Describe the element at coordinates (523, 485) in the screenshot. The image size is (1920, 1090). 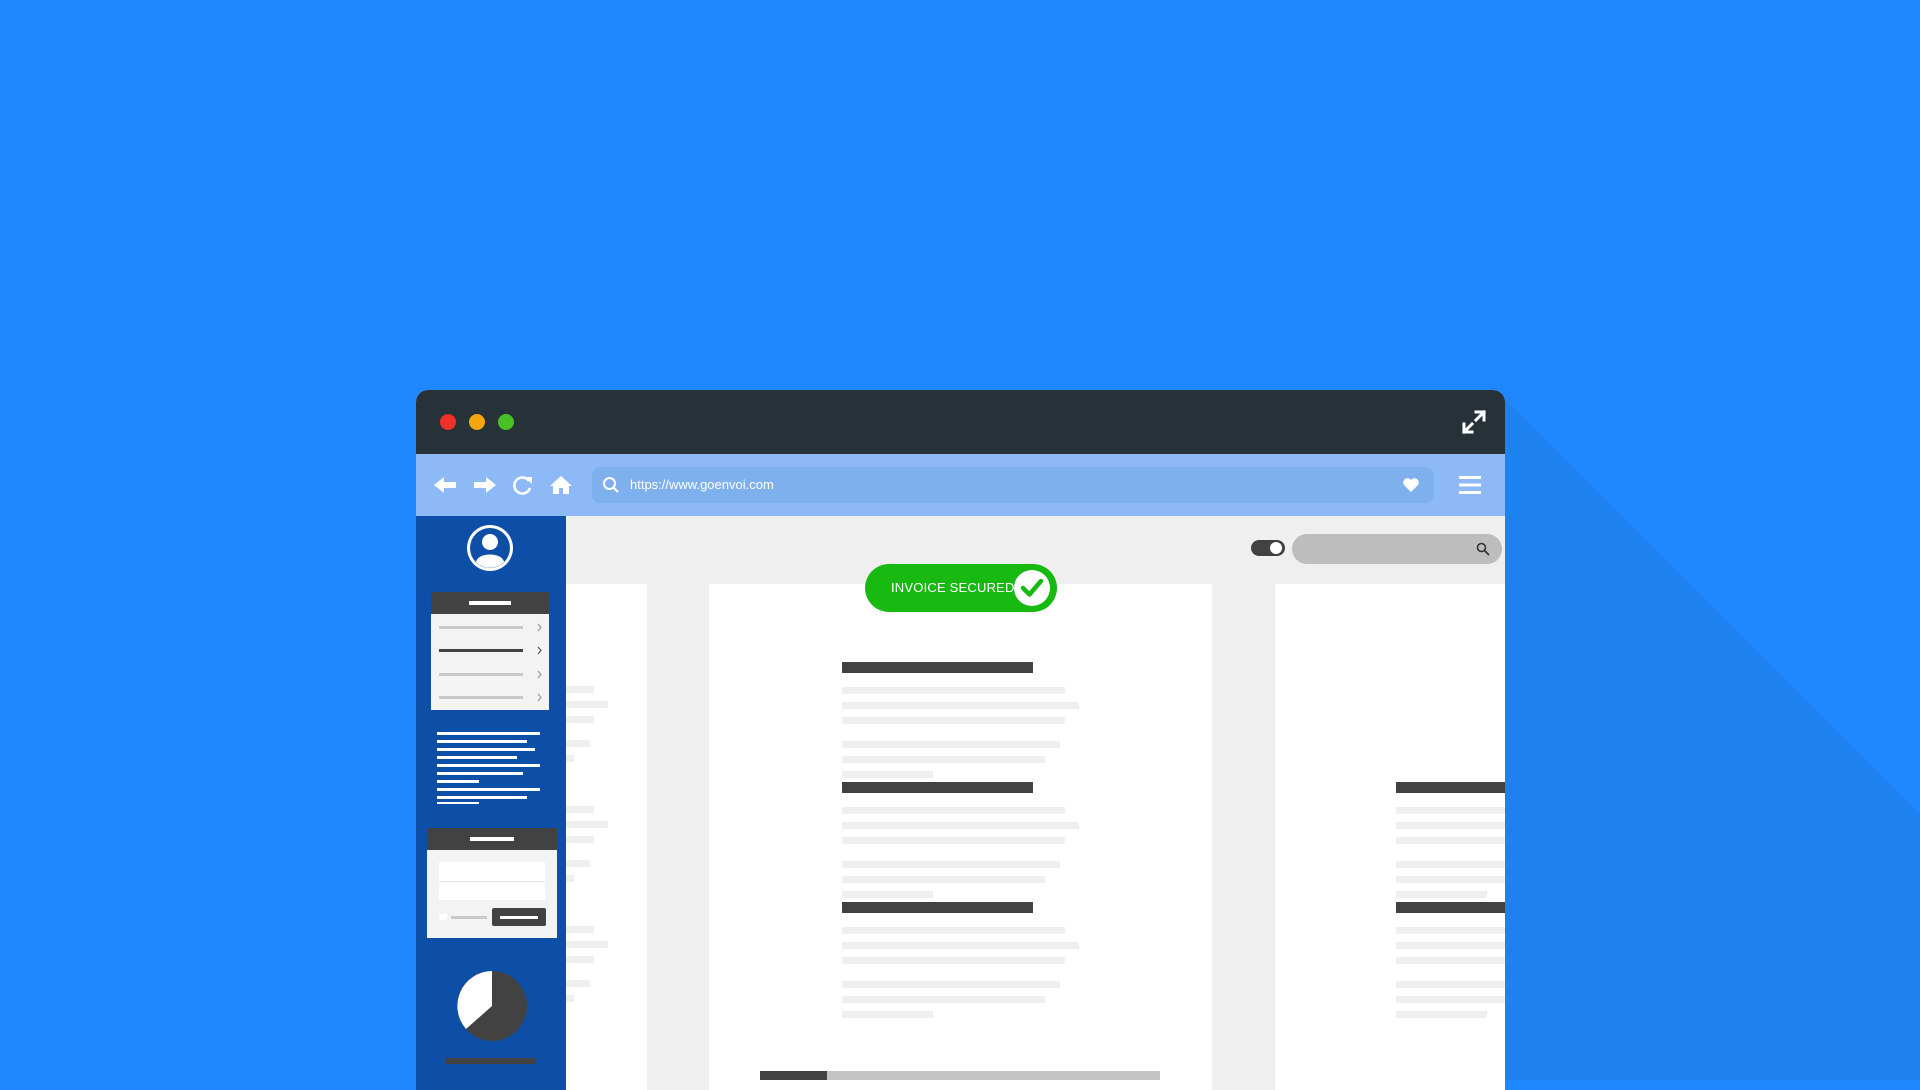
I see `reload-icon` at that location.